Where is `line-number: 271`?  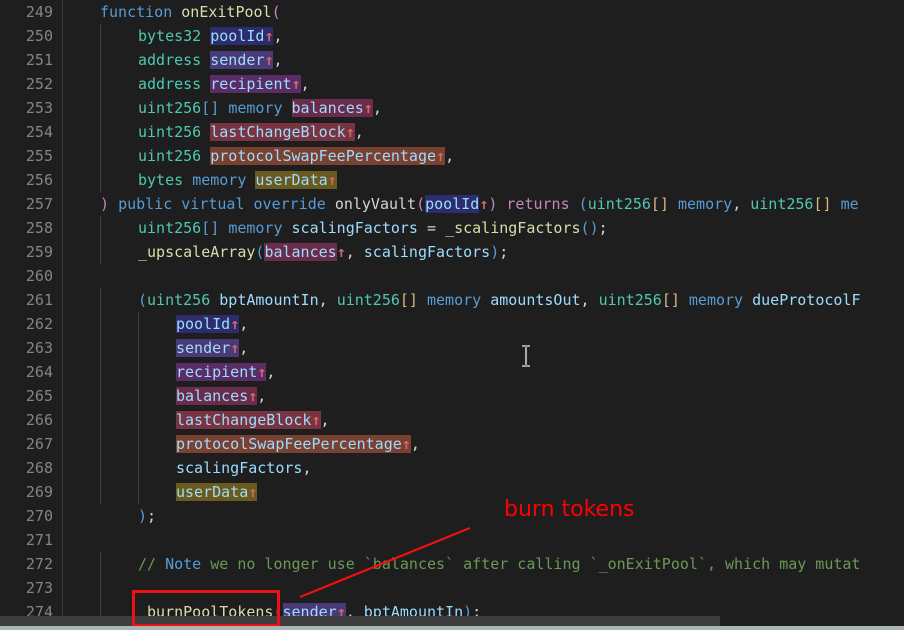
line-number: 271 is located at coordinates (39, 540).